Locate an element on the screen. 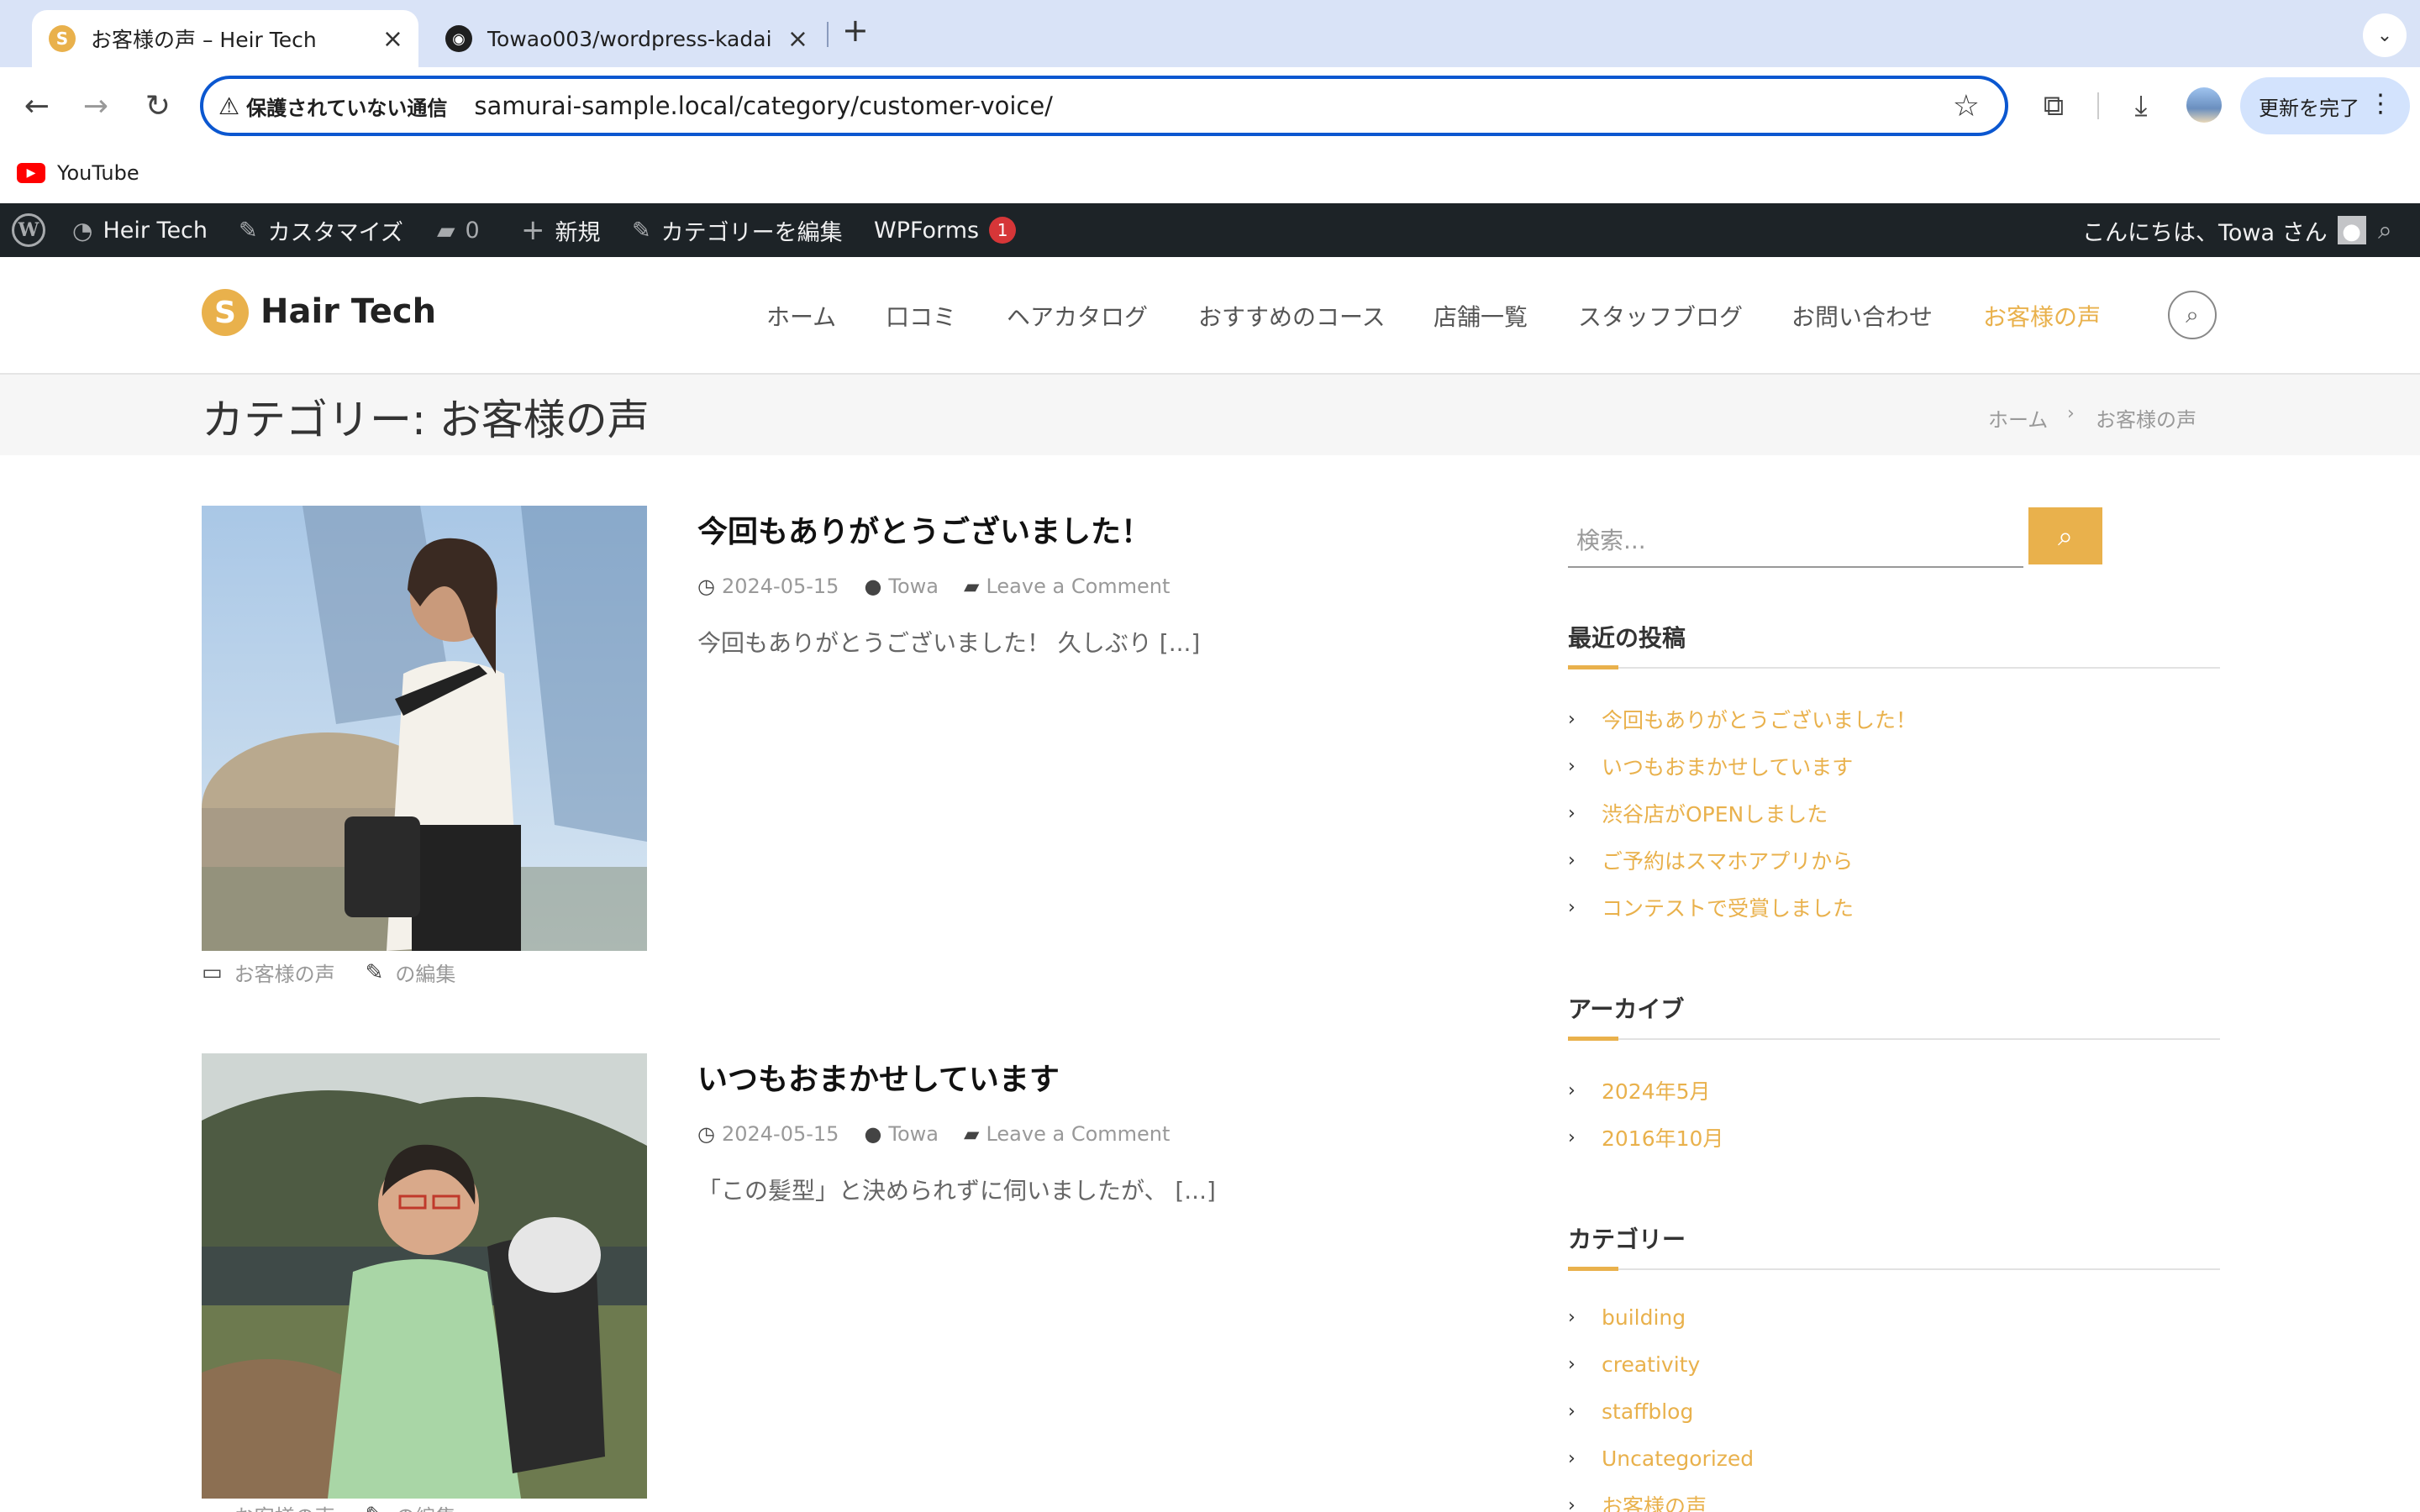 The height and width of the screenshot is (1512, 2420). category-link: › staffblog is located at coordinates (1630, 1411).